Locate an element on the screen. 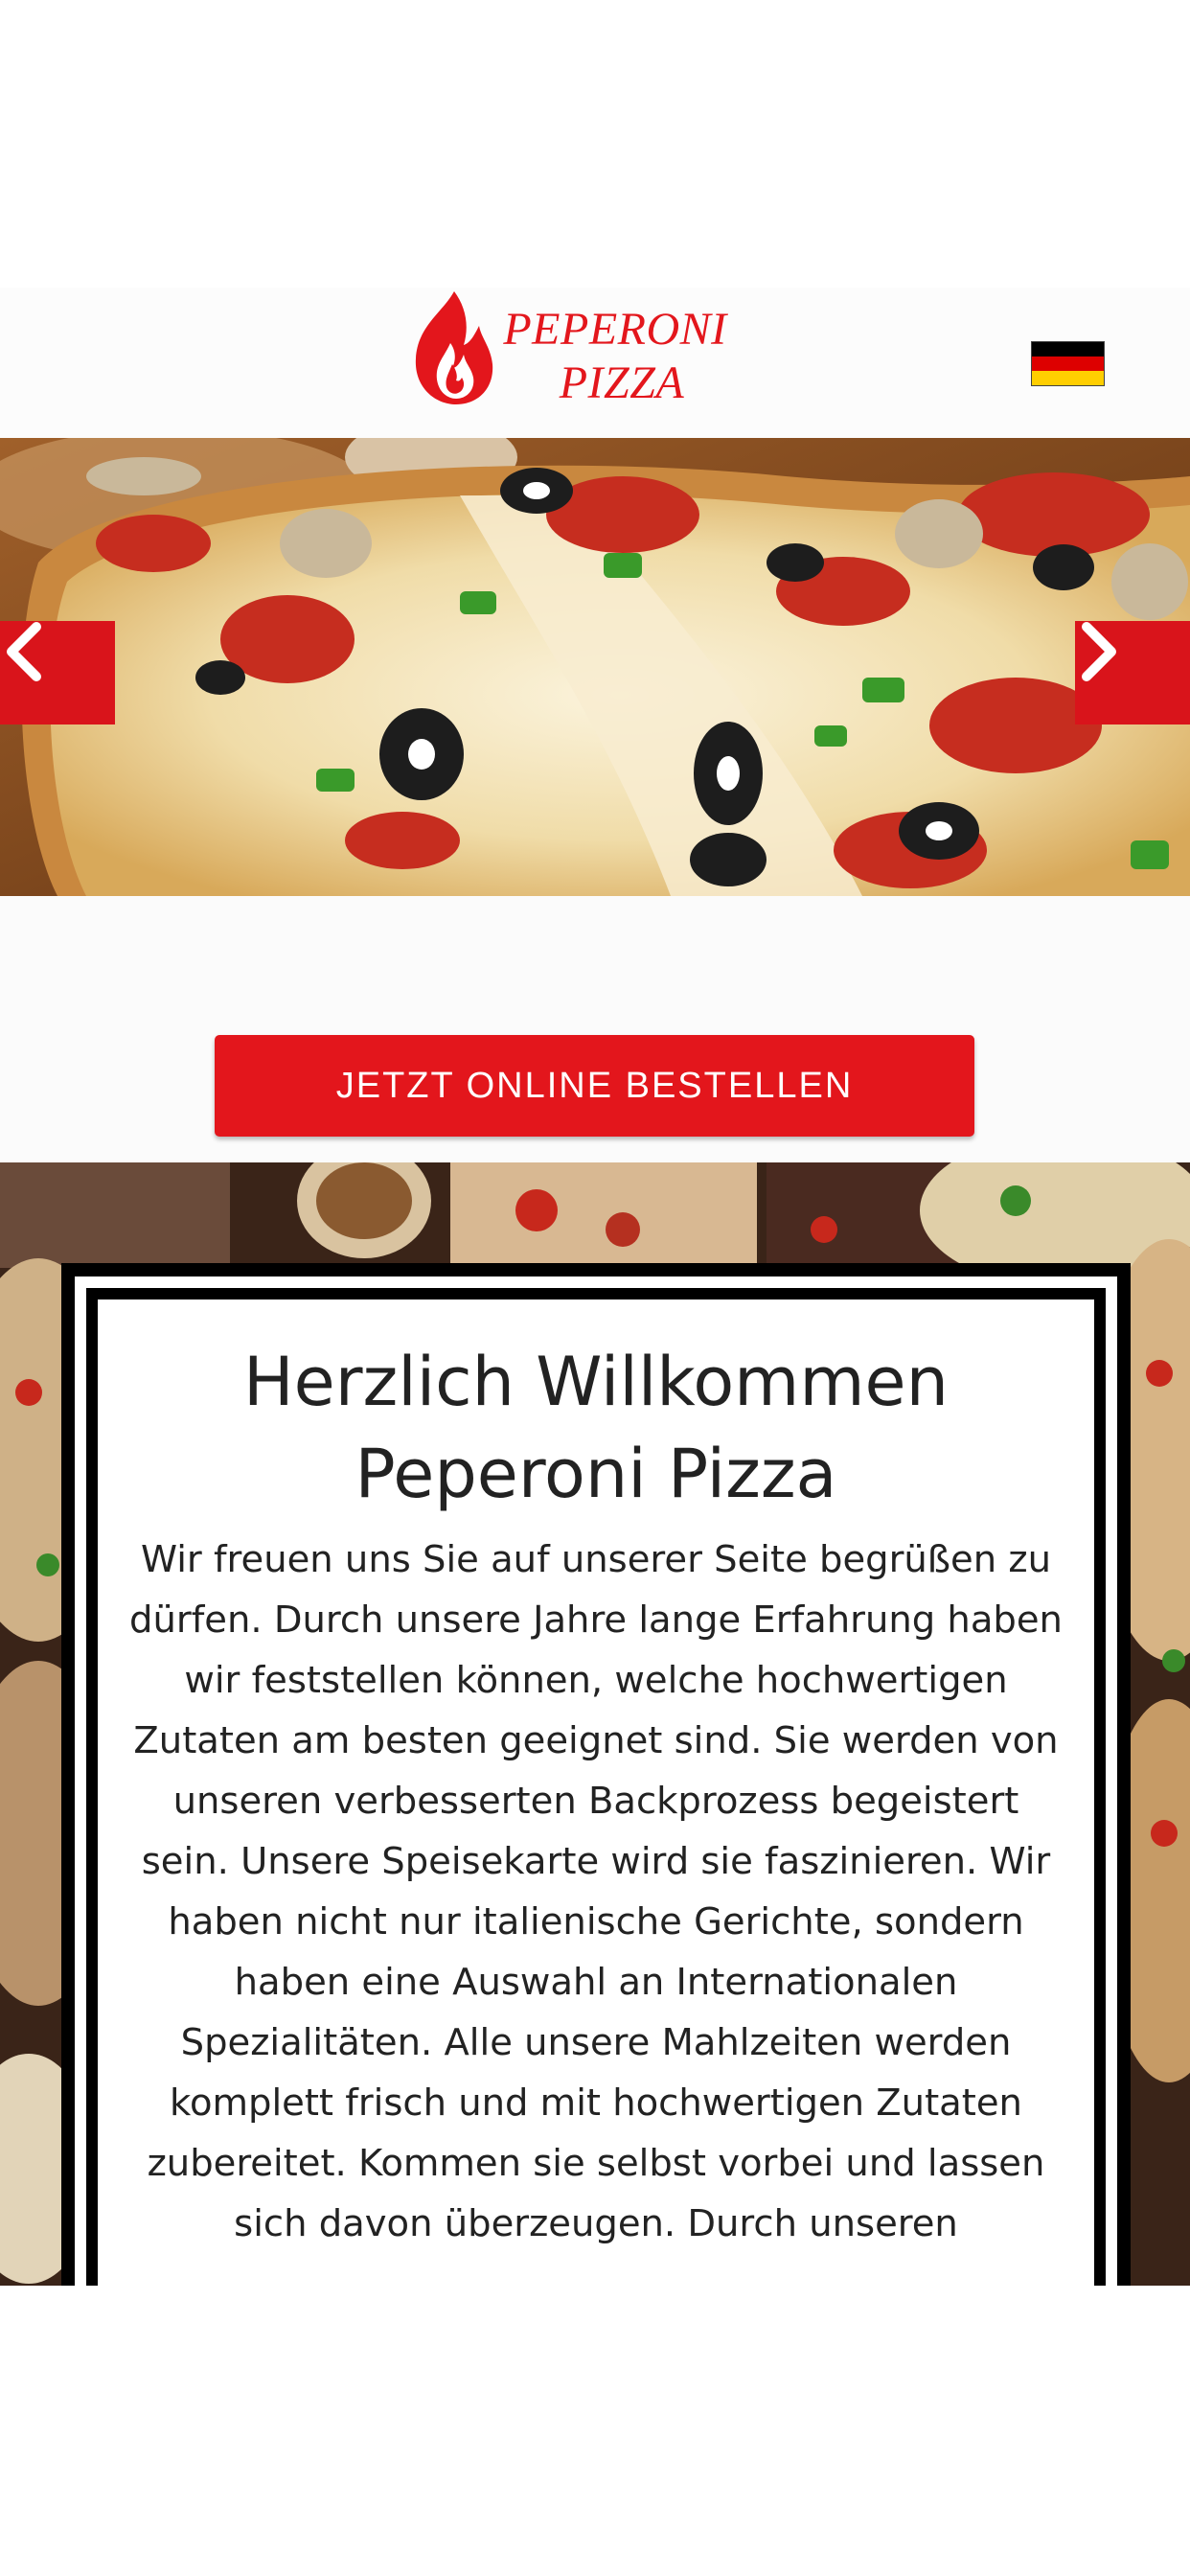  welcome-title: Herzlich Willkommen Peperoni Pizza is located at coordinates (596, 1428).